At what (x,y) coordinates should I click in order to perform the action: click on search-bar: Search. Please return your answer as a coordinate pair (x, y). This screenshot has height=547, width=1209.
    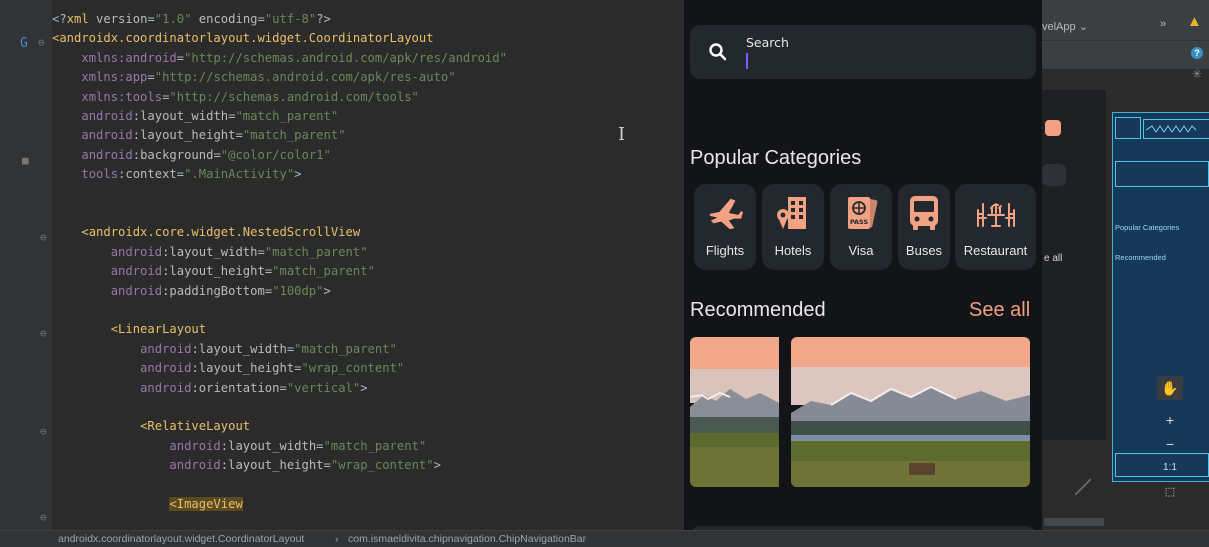
    Looking at the image, I should click on (863, 52).